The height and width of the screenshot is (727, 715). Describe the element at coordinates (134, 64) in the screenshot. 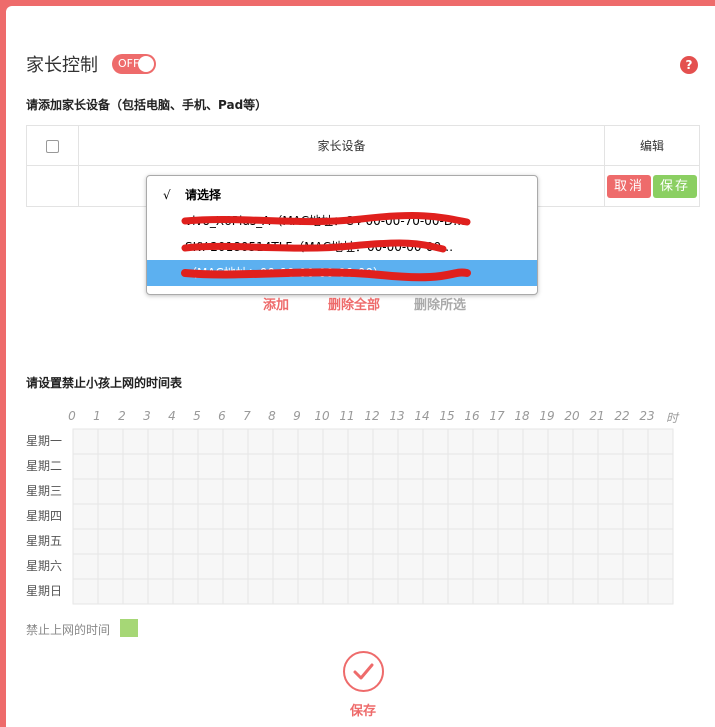

I see `parental-control-toggle: OFF` at that location.